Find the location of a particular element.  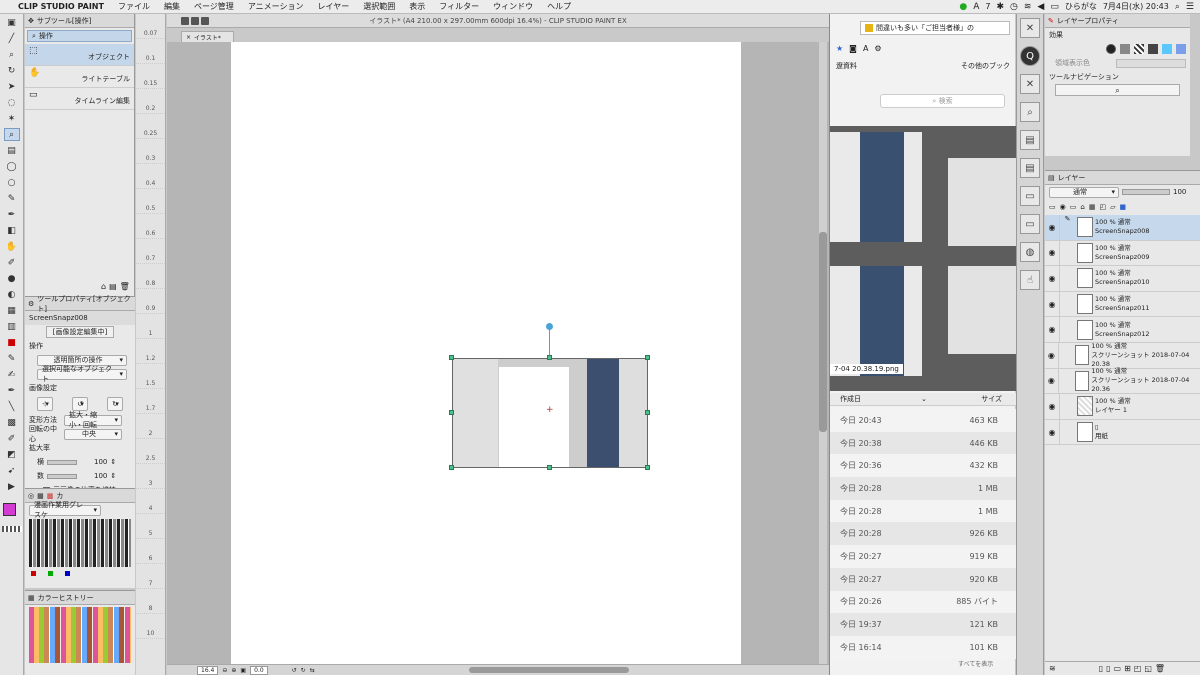

brush-size: 0.3 is located at coordinates (150, 151).